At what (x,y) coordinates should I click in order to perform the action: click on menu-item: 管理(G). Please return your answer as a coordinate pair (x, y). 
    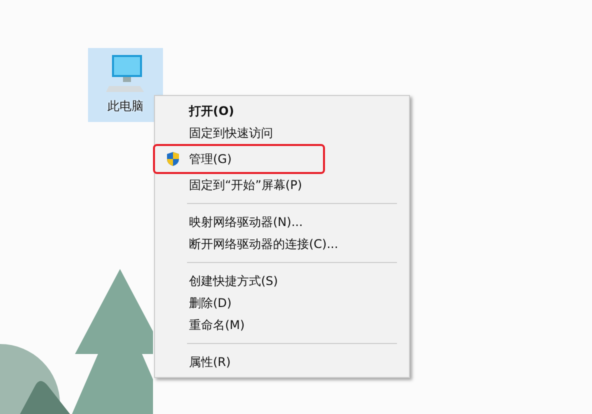
    Looking at the image, I should click on (239, 159).